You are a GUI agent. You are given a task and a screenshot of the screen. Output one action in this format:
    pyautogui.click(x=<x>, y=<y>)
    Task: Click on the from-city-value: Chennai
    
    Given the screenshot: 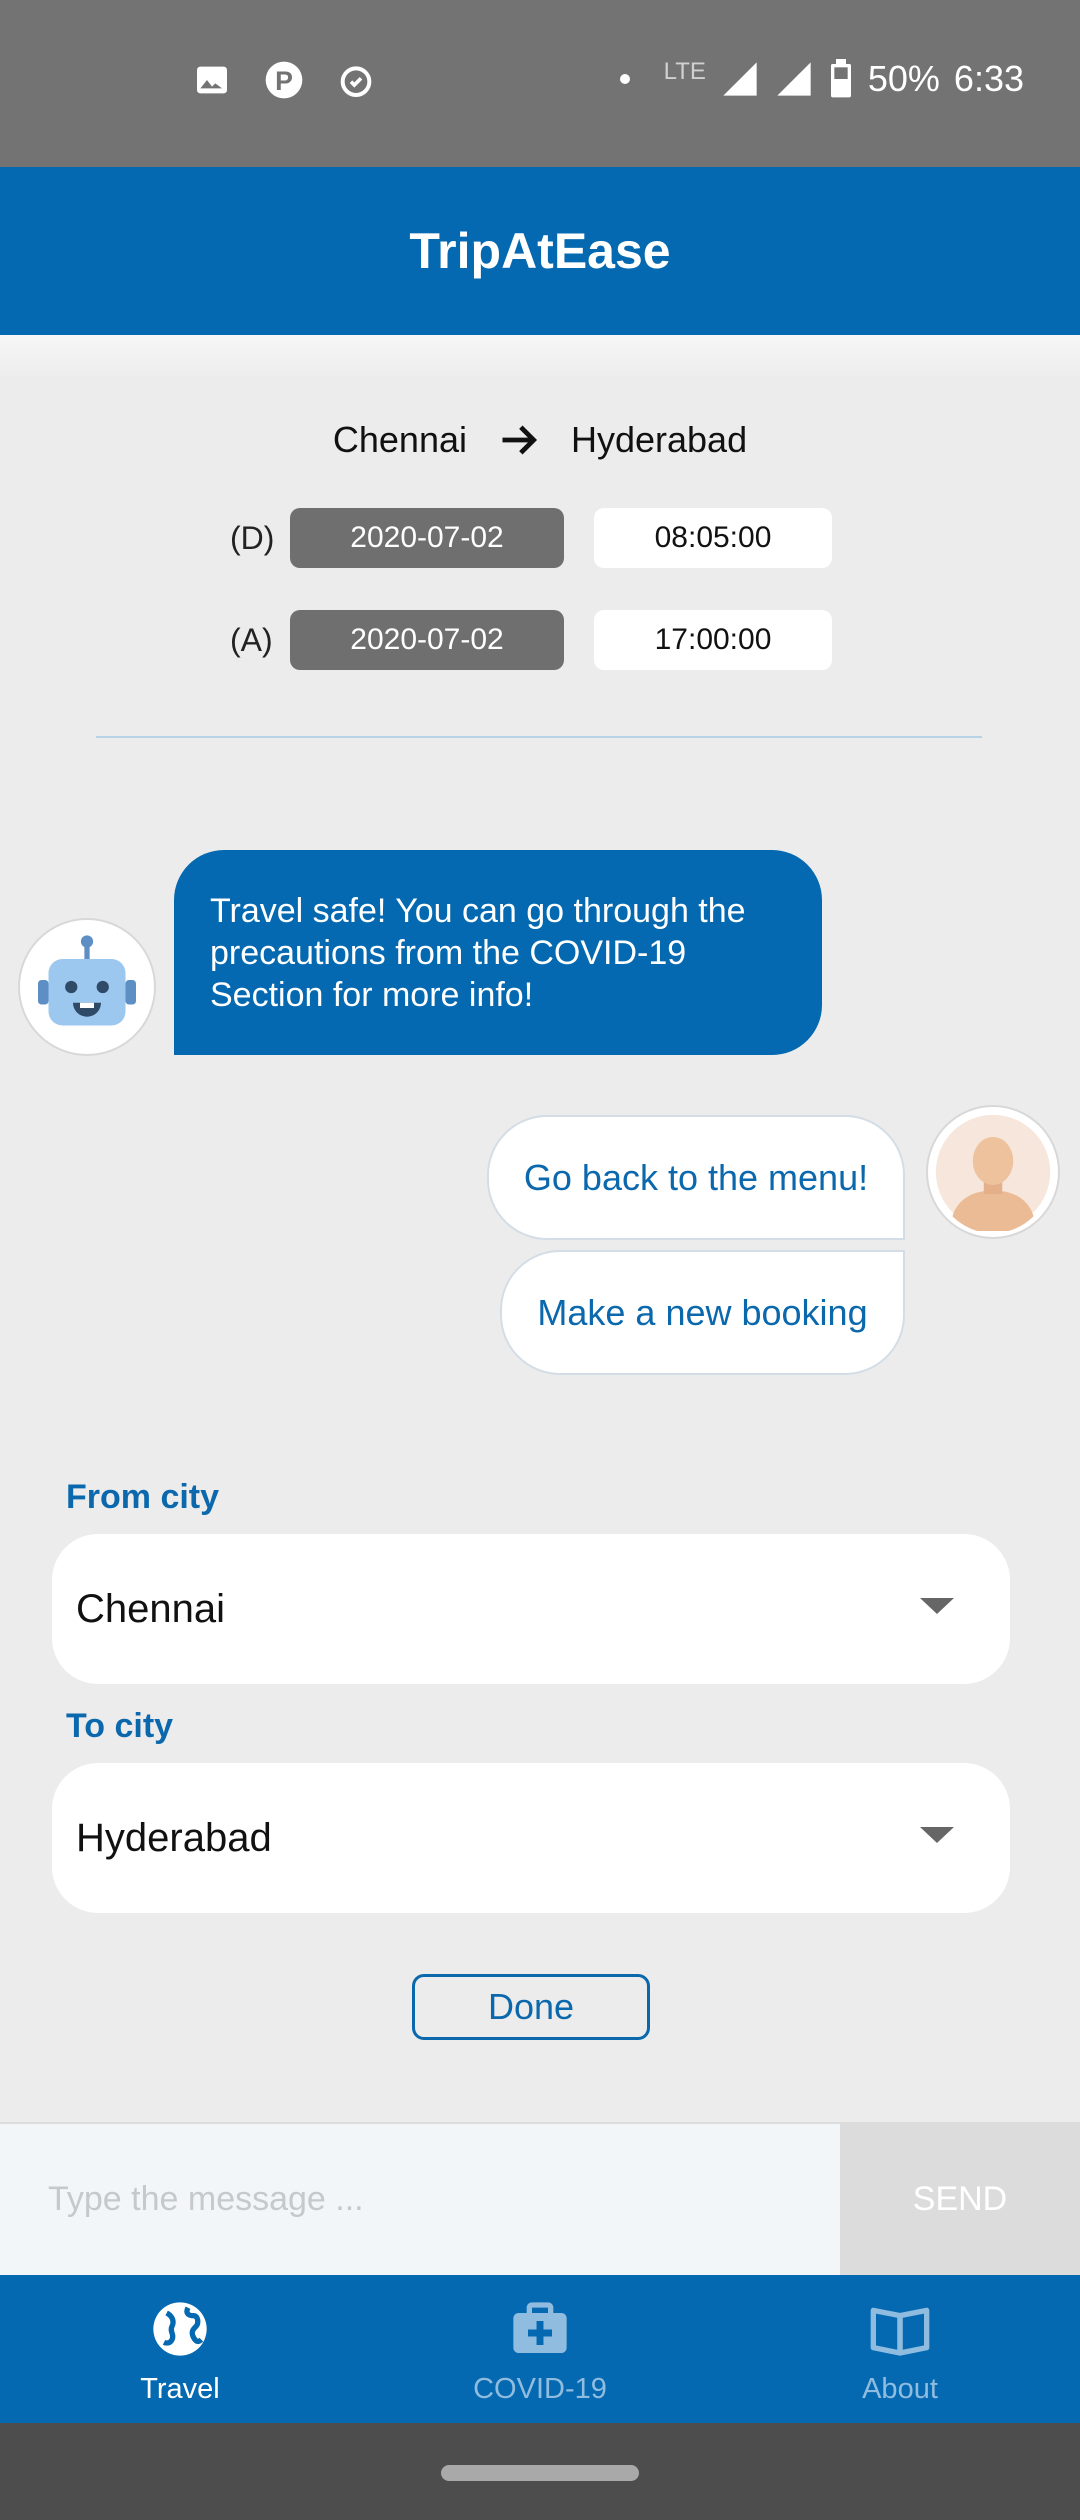 What is the action you would take?
    pyautogui.click(x=151, y=1608)
    